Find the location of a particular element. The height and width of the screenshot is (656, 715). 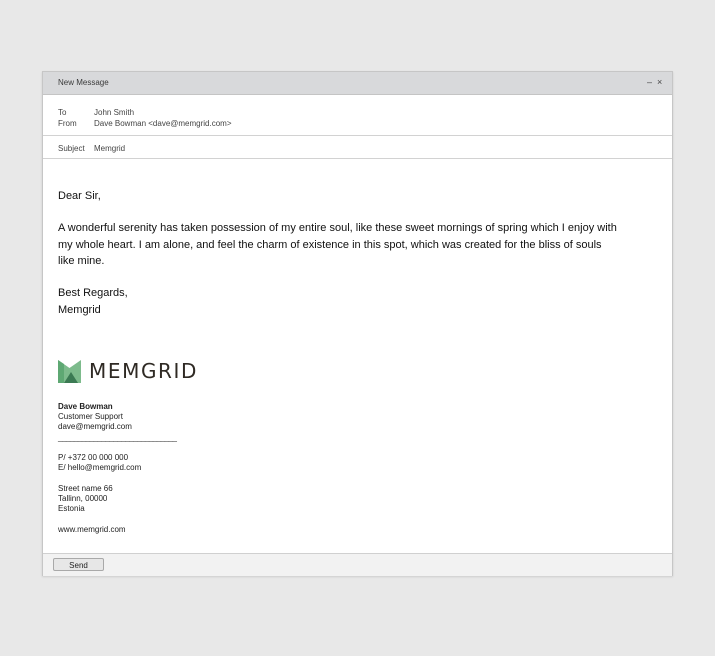

send-button: Send is located at coordinates (78, 564).